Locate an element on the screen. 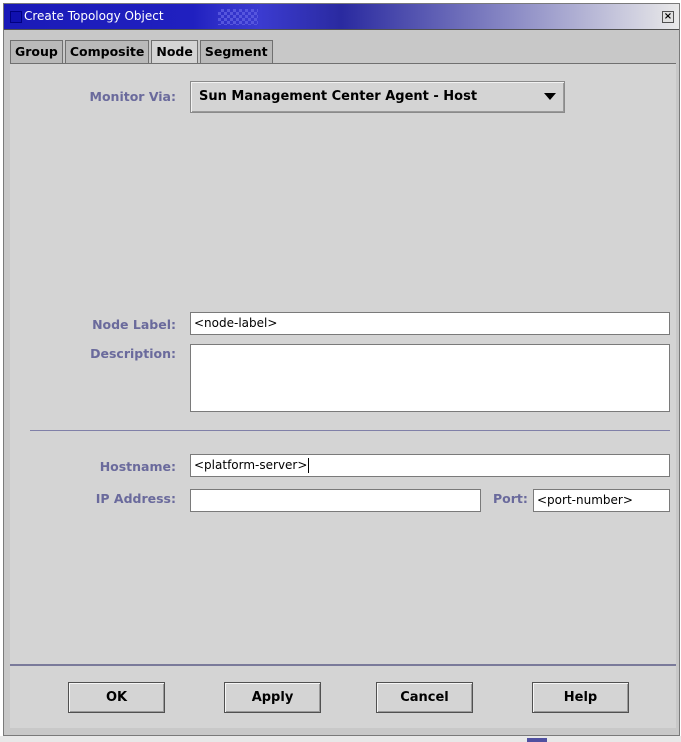  ok-button: OK is located at coordinates (116, 697).